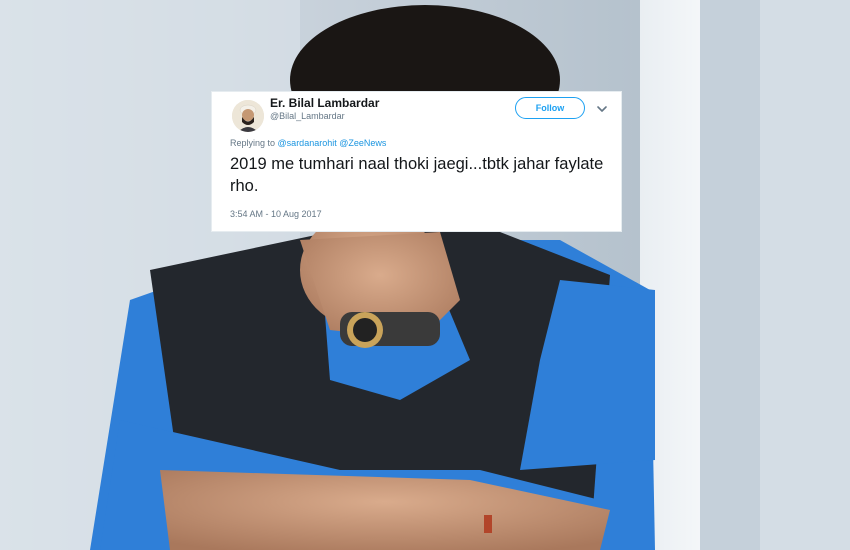  I want to click on user-handle: @Bilal_Lambardar, so click(307, 116).